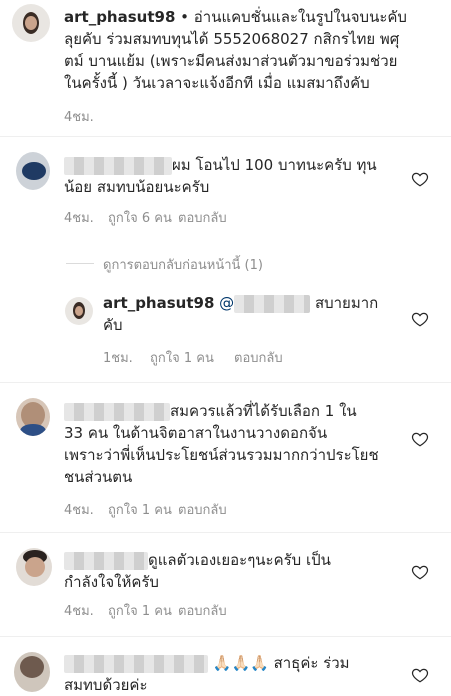 The height and width of the screenshot is (696, 451). What do you see at coordinates (98, 477) in the screenshot?
I see `comment-line: ชนส่วนตน` at bounding box center [98, 477].